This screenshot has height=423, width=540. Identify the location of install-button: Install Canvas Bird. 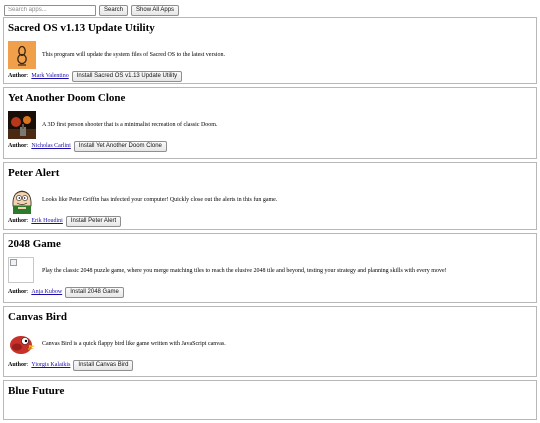
(103, 365).